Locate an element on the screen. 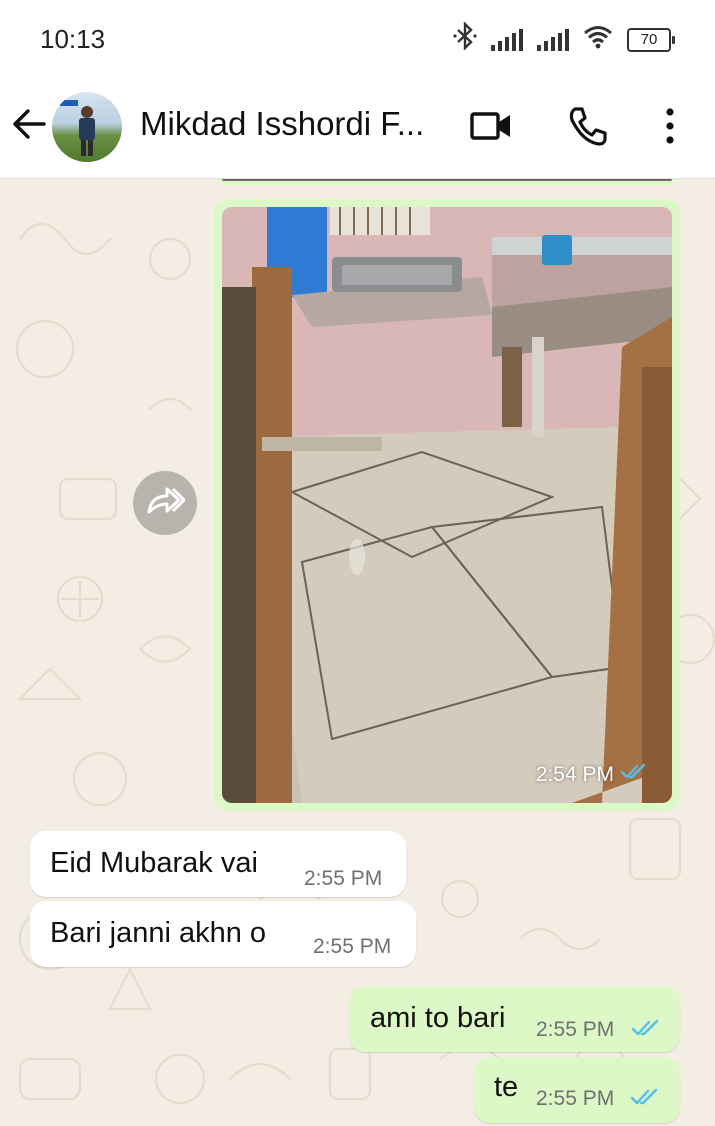 Image resolution: width=715 pixels, height=1126 pixels. video-call-icon is located at coordinates (490, 126).